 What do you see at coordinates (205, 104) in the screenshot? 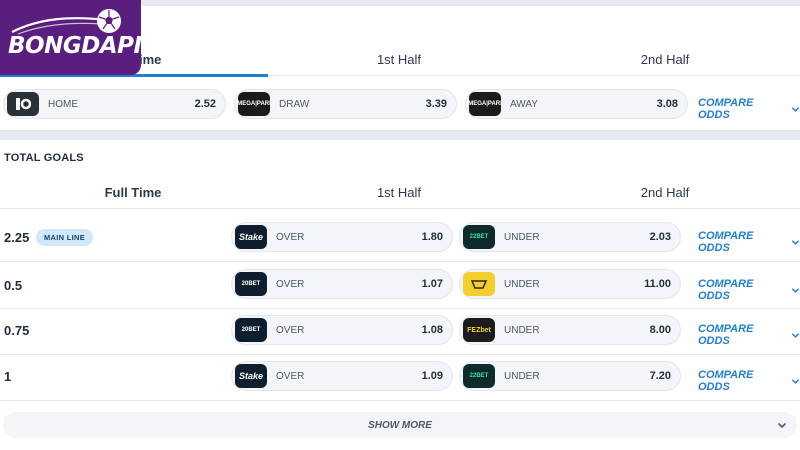
I see `odds-value: 2.52` at bounding box center [205, 104].